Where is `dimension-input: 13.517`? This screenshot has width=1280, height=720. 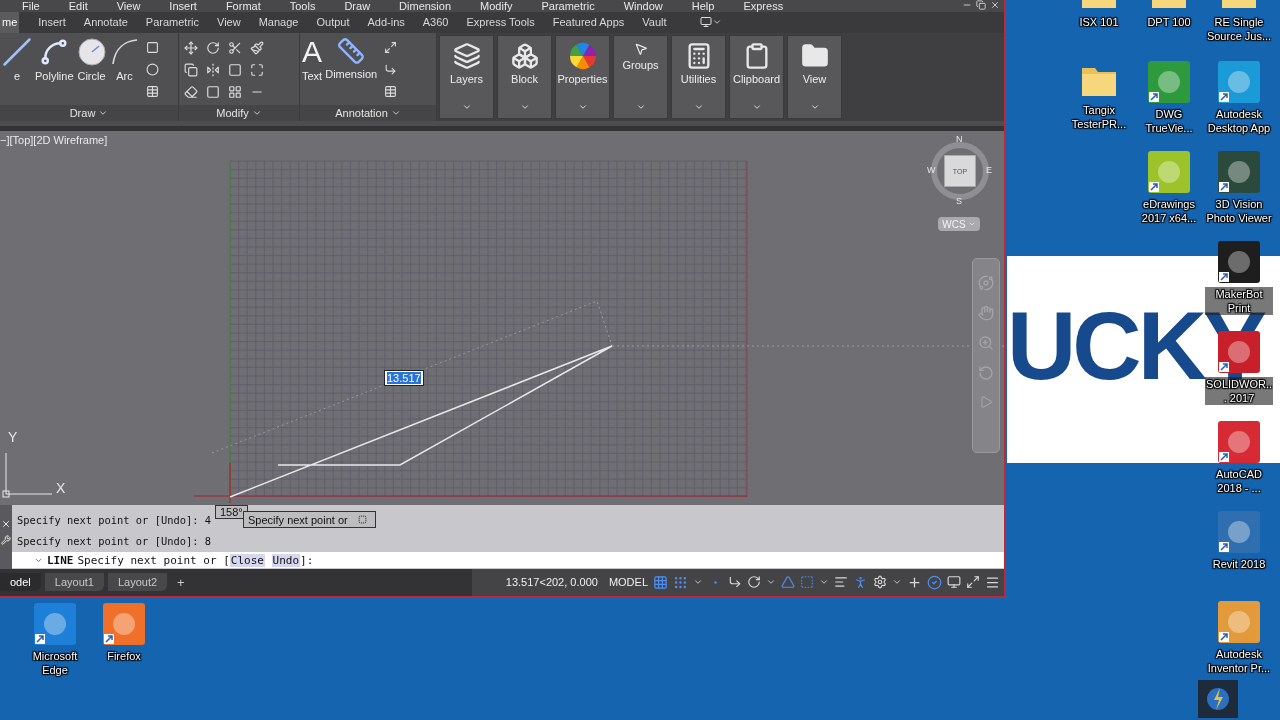
dimension-input: 13.517 is located at coordinates (404, 378).